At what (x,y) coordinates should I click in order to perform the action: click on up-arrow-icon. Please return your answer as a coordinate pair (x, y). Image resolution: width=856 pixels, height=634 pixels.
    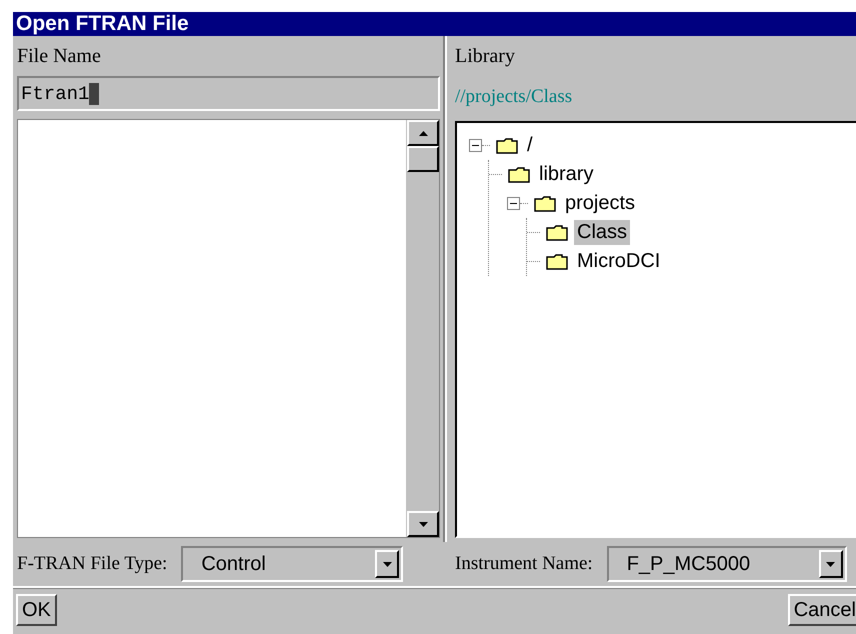
    Looking at the image, I should click on (423, 133).